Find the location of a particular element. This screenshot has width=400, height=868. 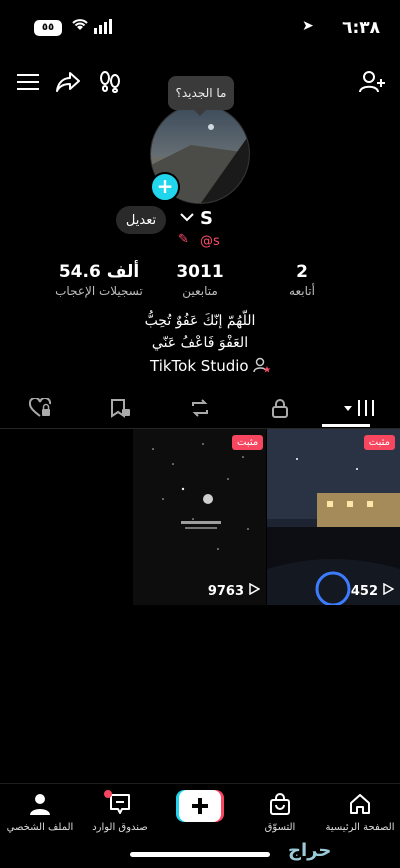

nav-profile: الملف الشخصي is located at coordinates (40, 812).